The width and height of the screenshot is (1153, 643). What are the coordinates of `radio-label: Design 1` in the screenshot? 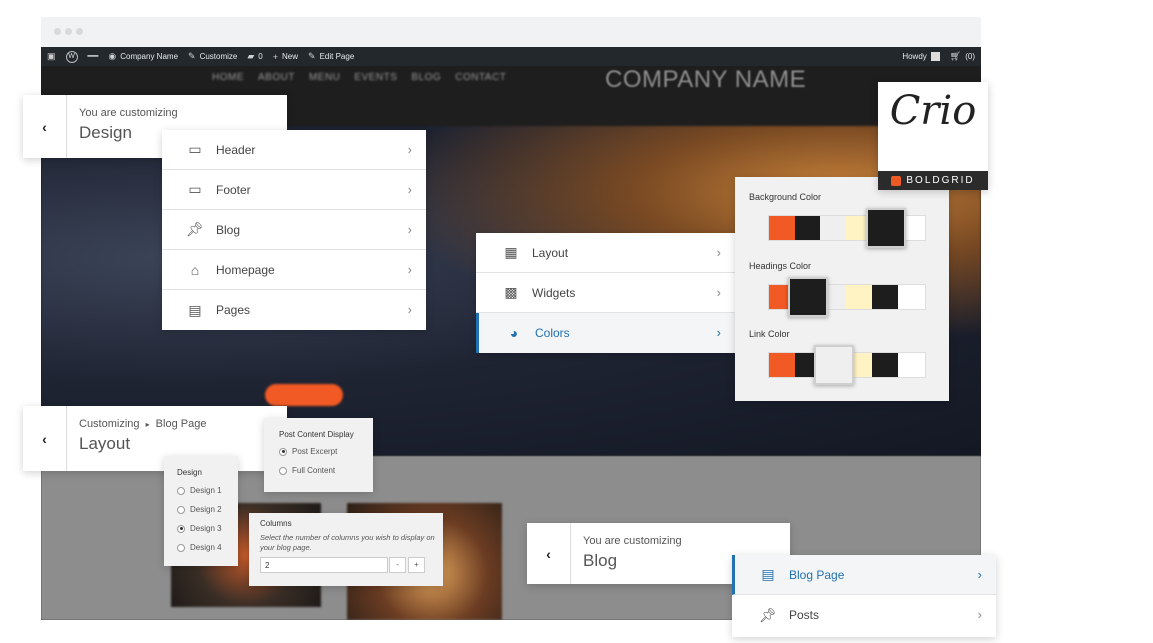 It's located at (206, 490).